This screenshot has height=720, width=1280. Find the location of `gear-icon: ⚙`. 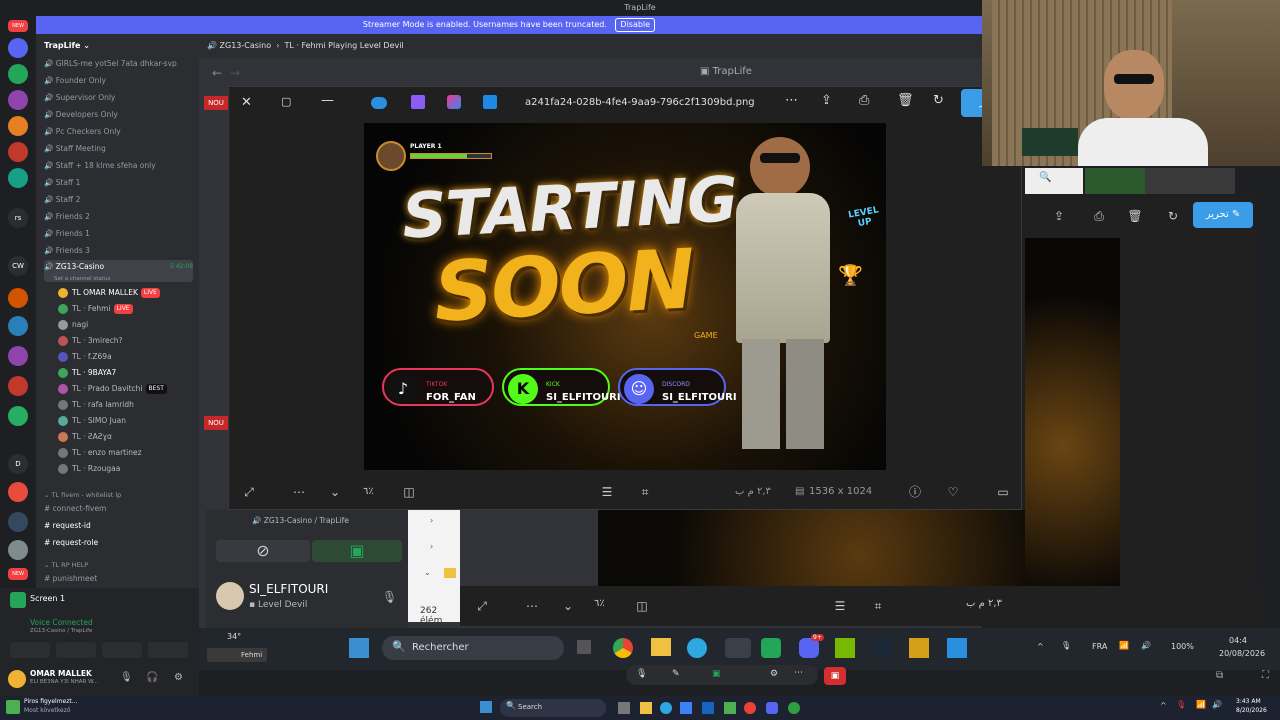

gear-icon: ⚙ is located at coordinates (774, 674).